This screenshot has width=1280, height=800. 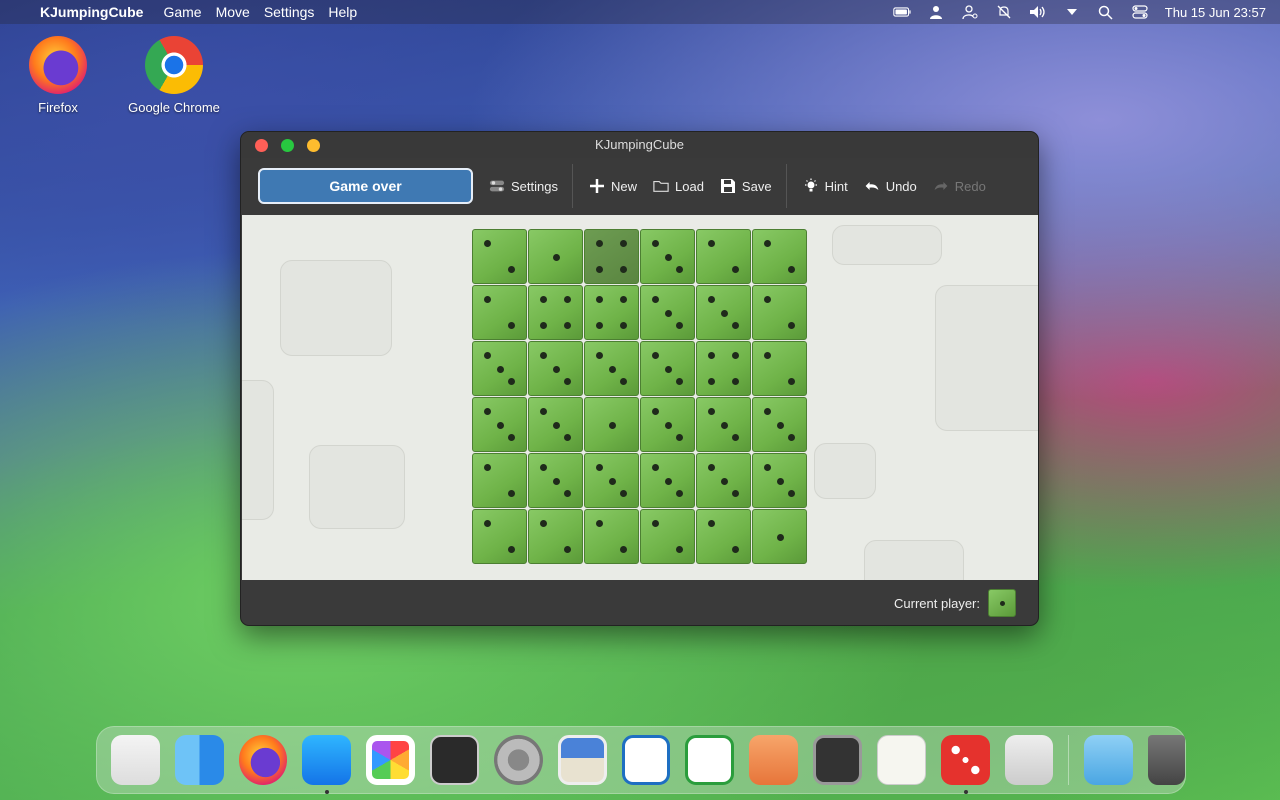 I want to click on desktop-icon-chrome: Google Chrome, so click(x=174, y=75).